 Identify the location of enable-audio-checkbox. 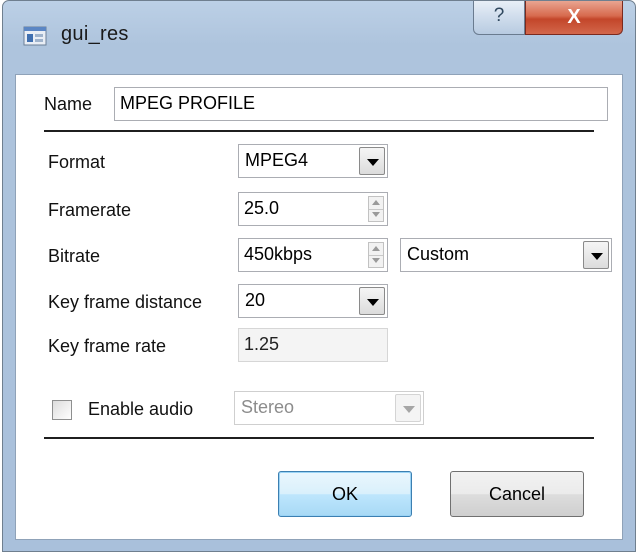
(62, 410).